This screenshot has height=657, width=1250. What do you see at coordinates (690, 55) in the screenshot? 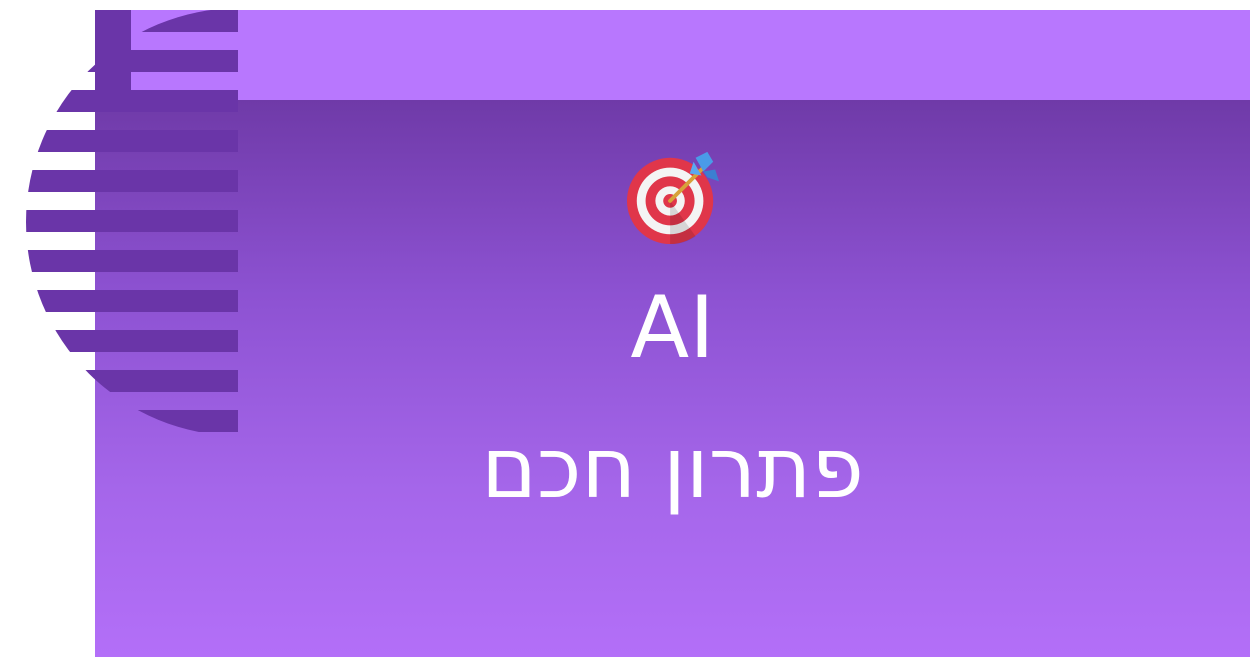
I see `top-band` at bounding box center [690, 55].